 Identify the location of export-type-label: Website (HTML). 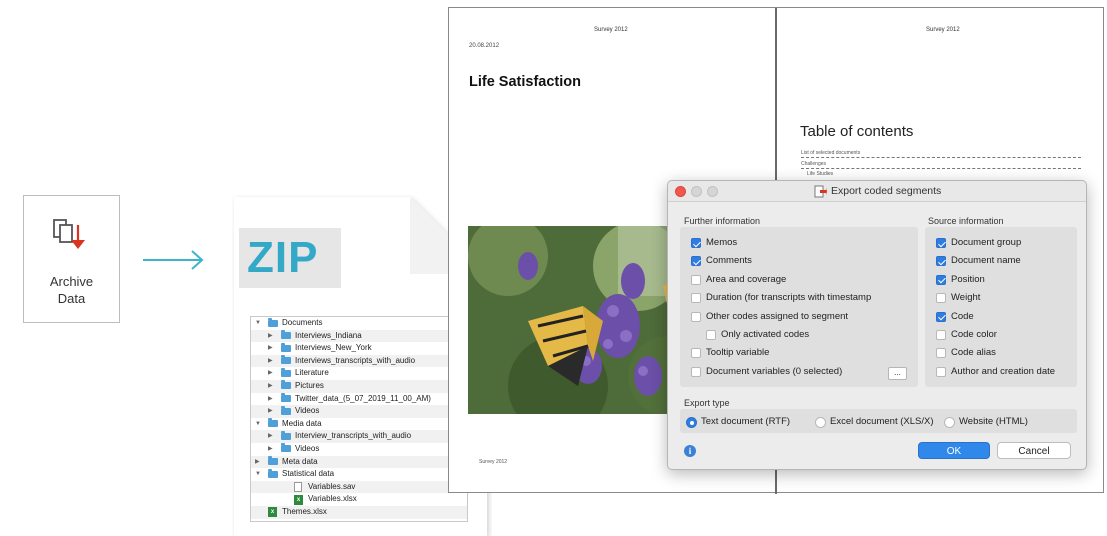
(993, 421).